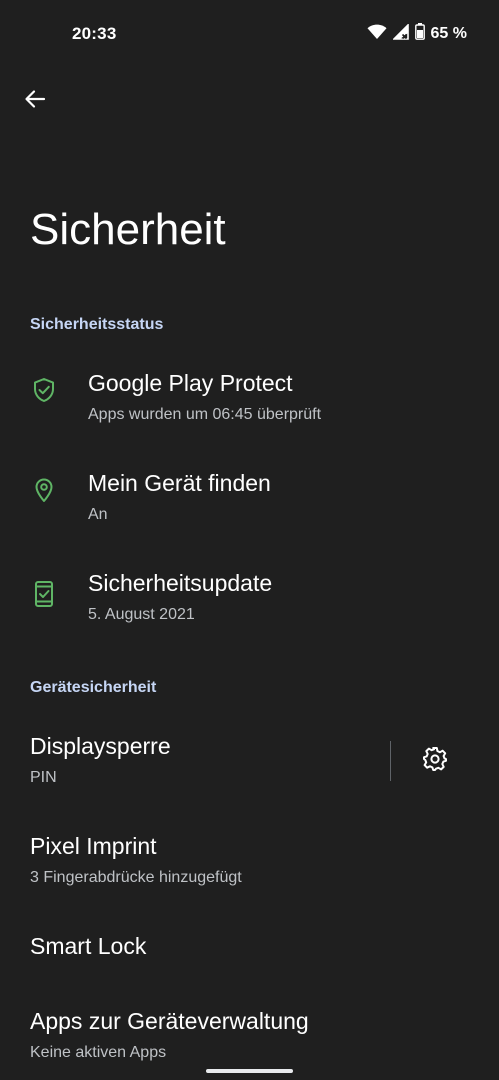  I want to click on vertical-divider, so click(390, 761).